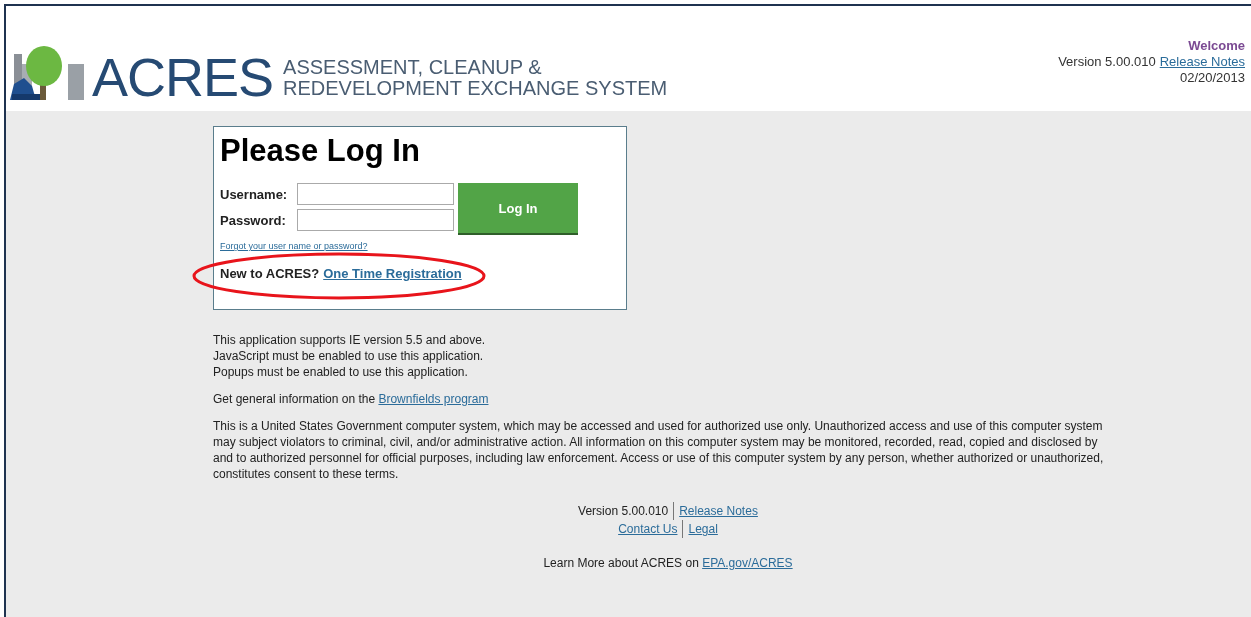 The image size is (1251, 617). Describe the element at coordinates (651, 529) in the screenshot. I see `contact-link: Contact Us` at that location.